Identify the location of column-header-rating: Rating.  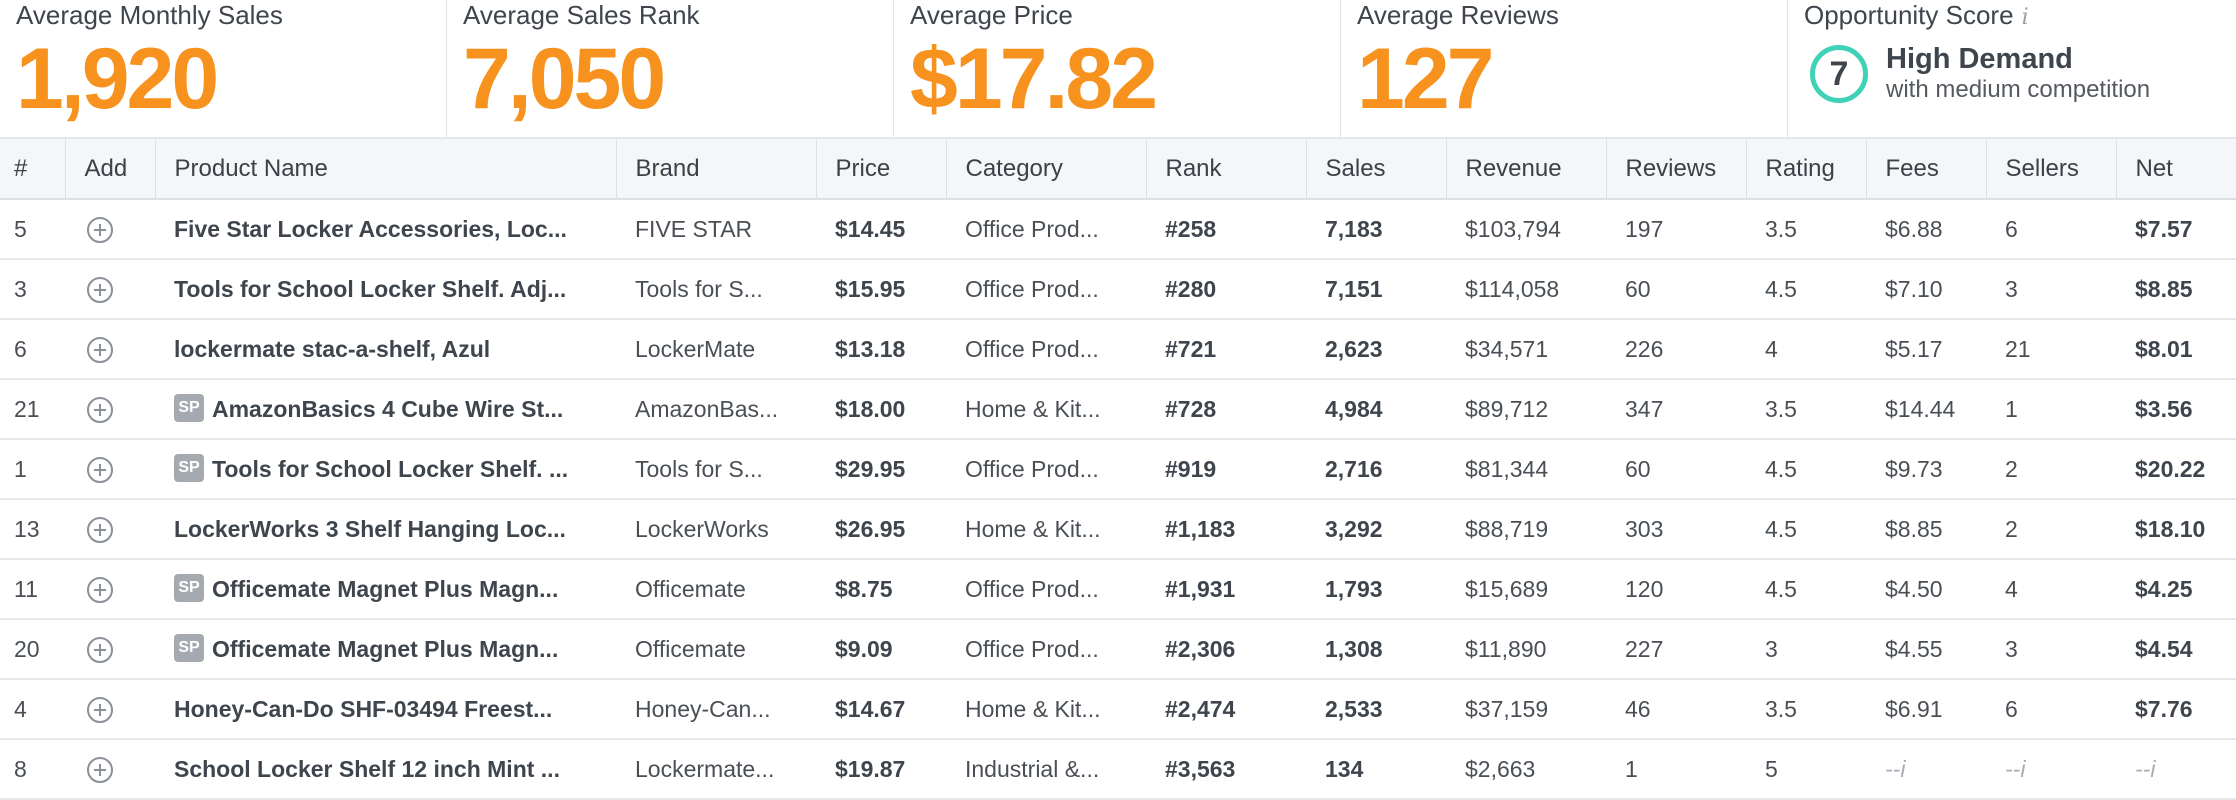
(1806, 169).